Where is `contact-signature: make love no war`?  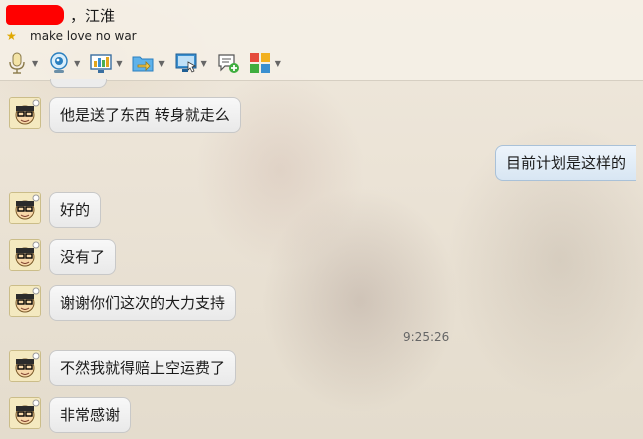 contact-signature: make love no war is located at coordinates (83, 36).